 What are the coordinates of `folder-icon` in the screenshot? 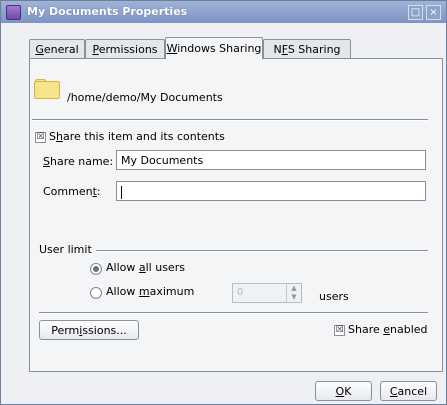 It's located at (47, 89).